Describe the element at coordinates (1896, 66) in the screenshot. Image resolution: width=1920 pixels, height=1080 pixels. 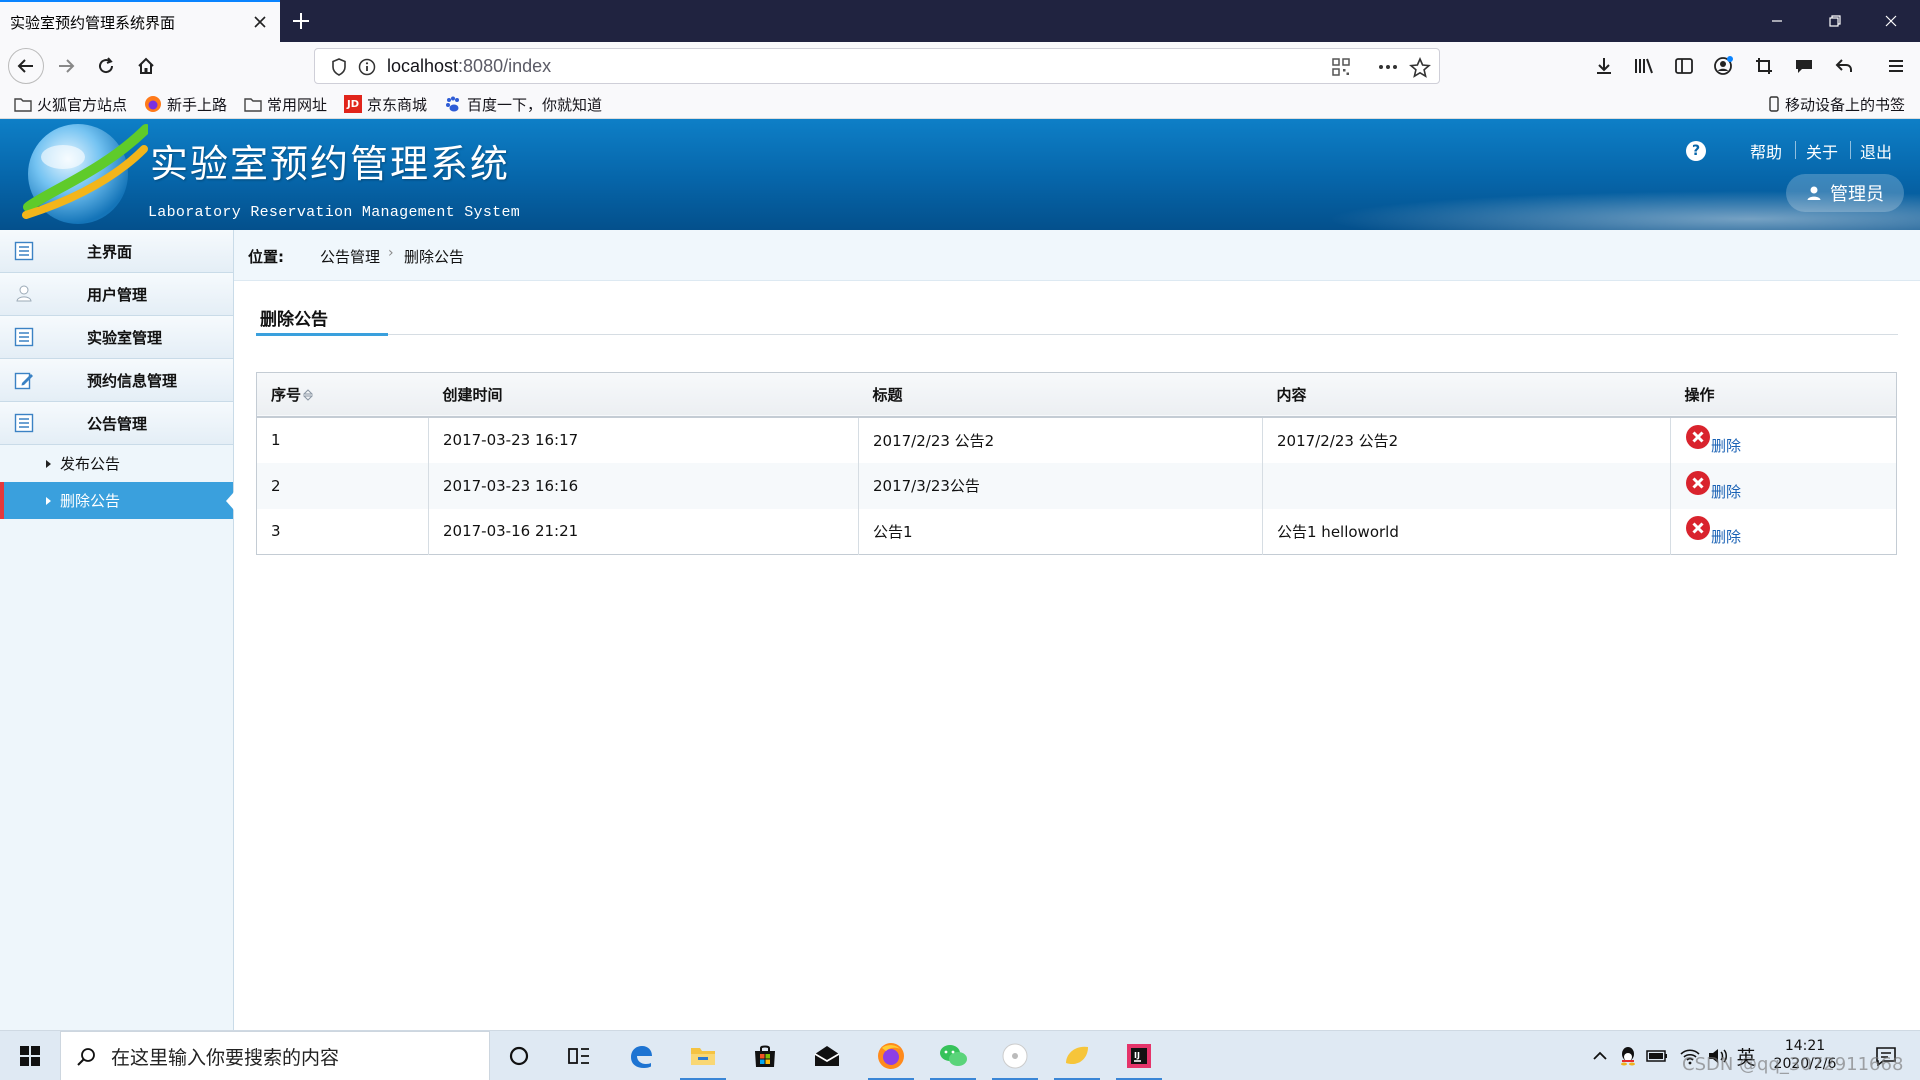
I see `menu-hamburger-icon` at that location.